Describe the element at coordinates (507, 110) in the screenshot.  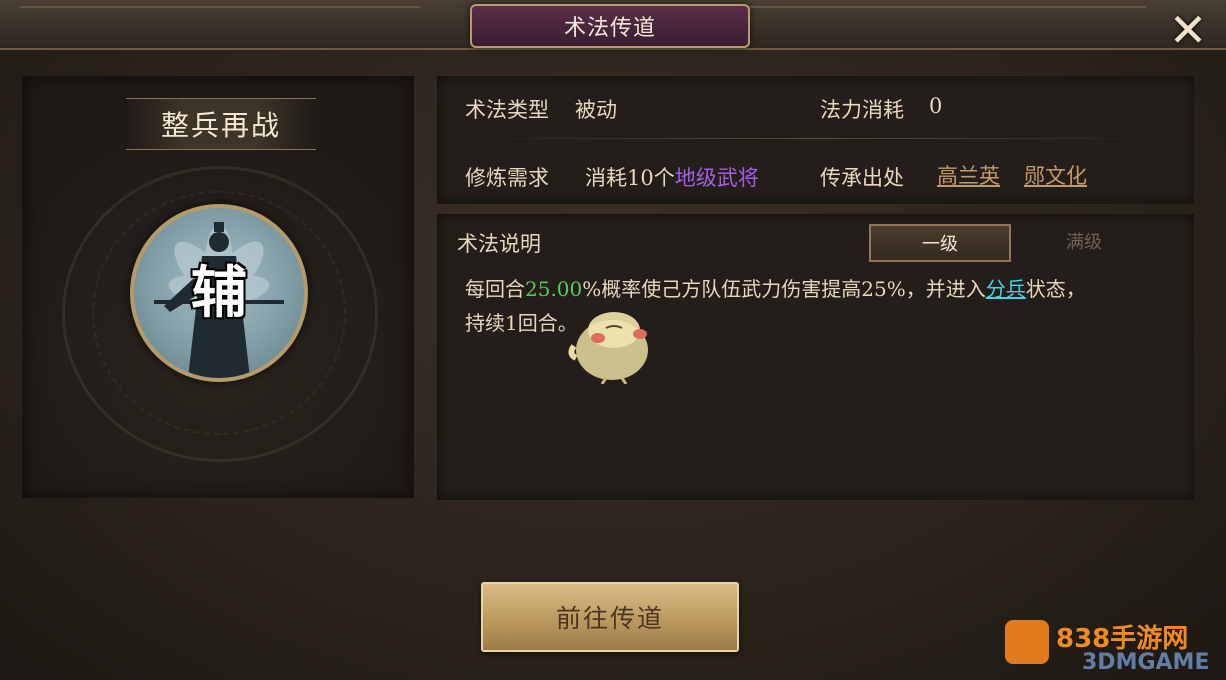
I see `type-label: 术法类型` at that location.